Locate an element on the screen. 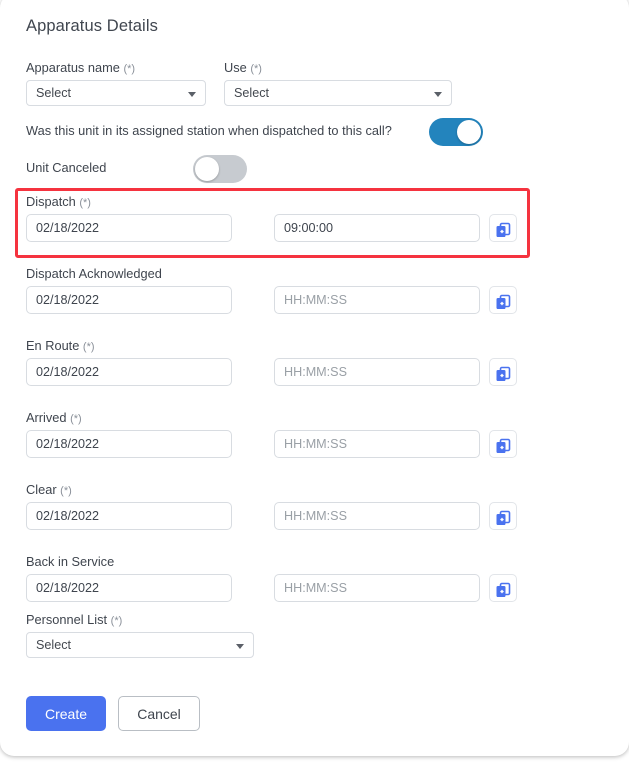 The width and height of the screenshot is (629, 768). clear-label-text: Clear is located at coordinates (41, 489).